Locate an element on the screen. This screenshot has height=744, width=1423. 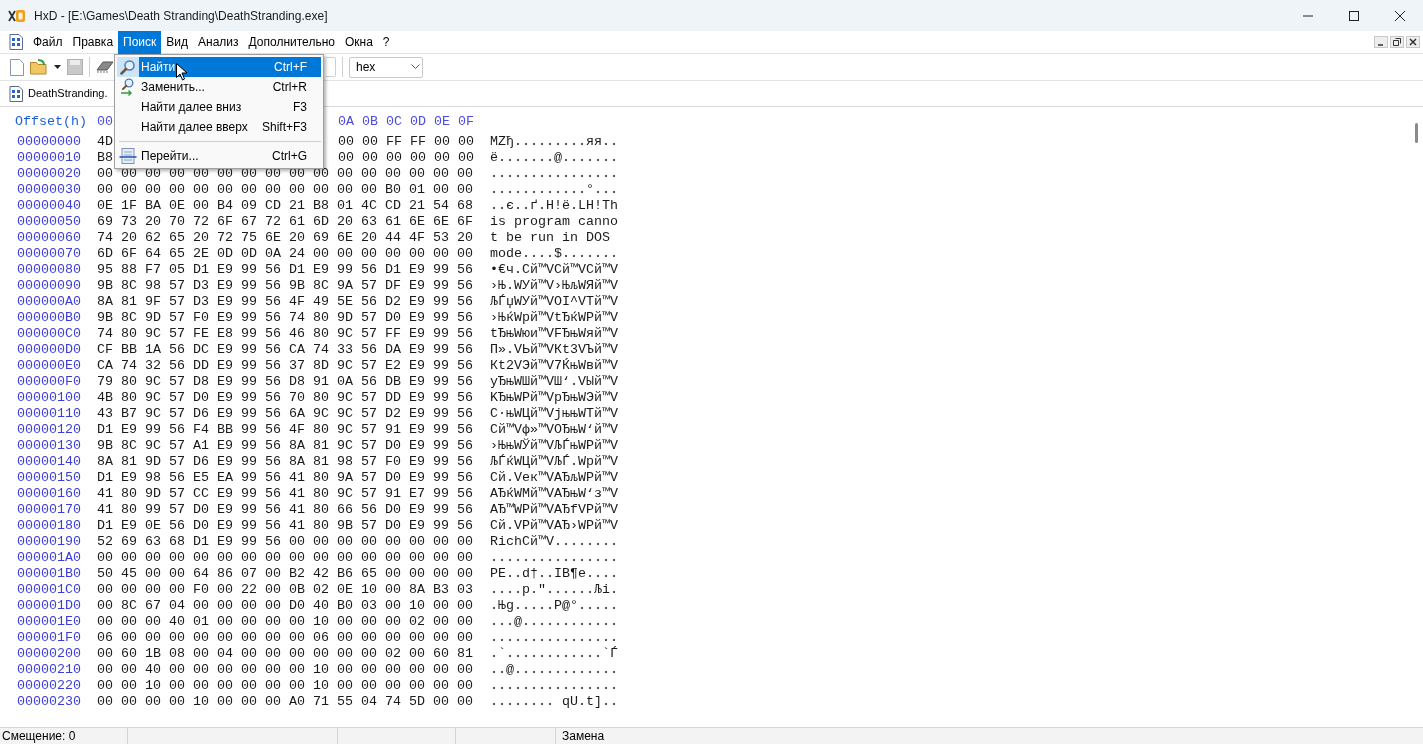
hex-bytes: CF BB 1A 56 DC E9 99 56 CA 74 33 56 DA E9 99 56 is located at coordinates (285, 350).